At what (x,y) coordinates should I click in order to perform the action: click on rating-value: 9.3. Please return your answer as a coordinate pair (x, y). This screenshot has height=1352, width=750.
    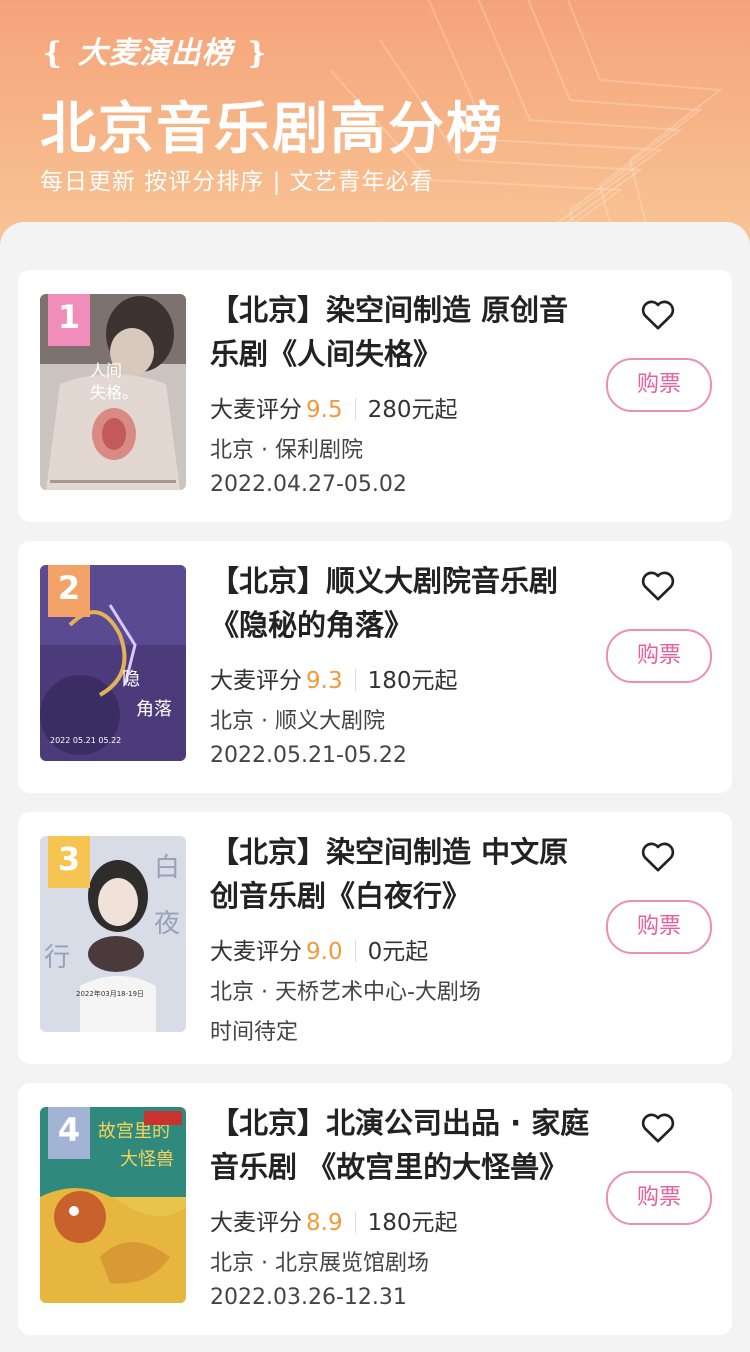
    Looking at the image, I should click on (324, 681).